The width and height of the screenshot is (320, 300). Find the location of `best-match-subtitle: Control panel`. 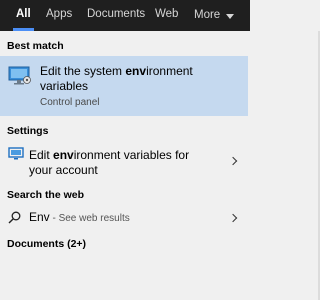

best-match-subtitle: Control panel is located at coordinates (70, 102).